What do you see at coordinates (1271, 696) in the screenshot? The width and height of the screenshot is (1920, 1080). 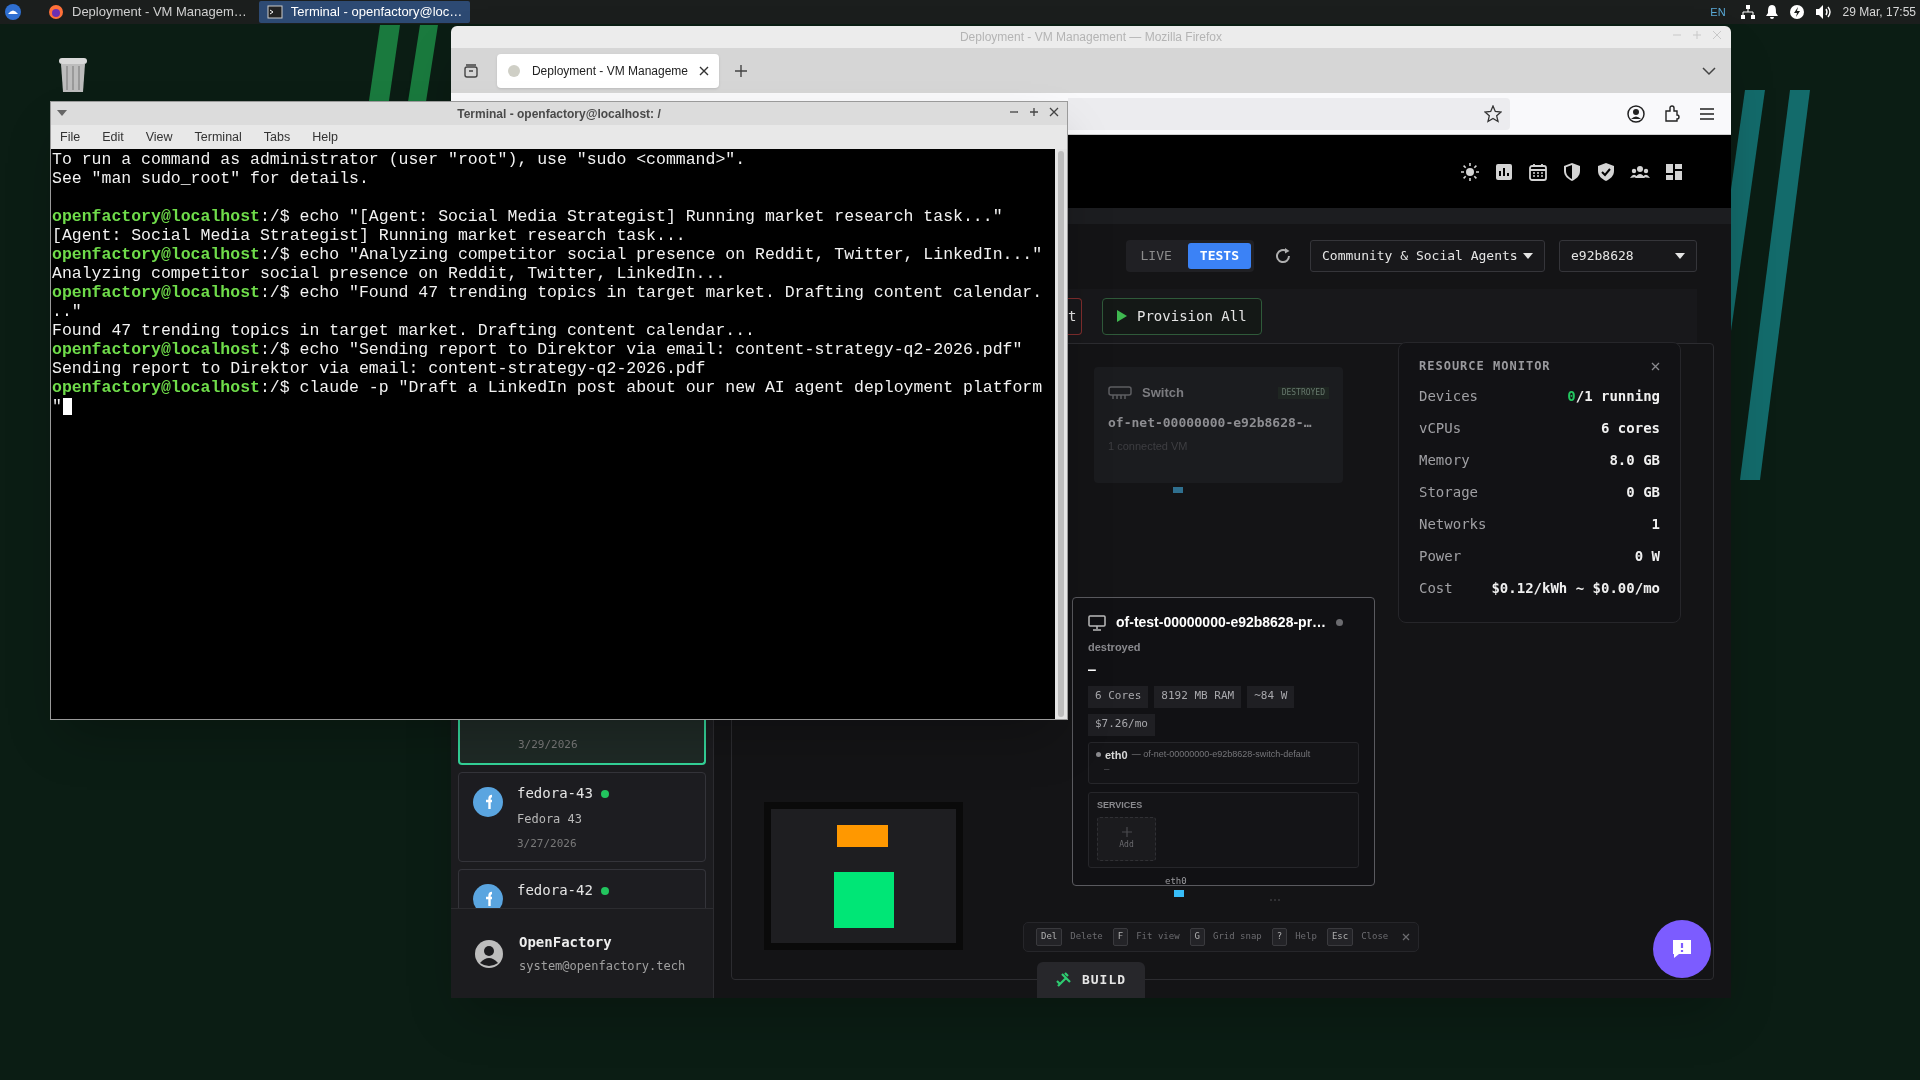 I see `spec-chip: ~84 W` at bounding box center [1271, 696].